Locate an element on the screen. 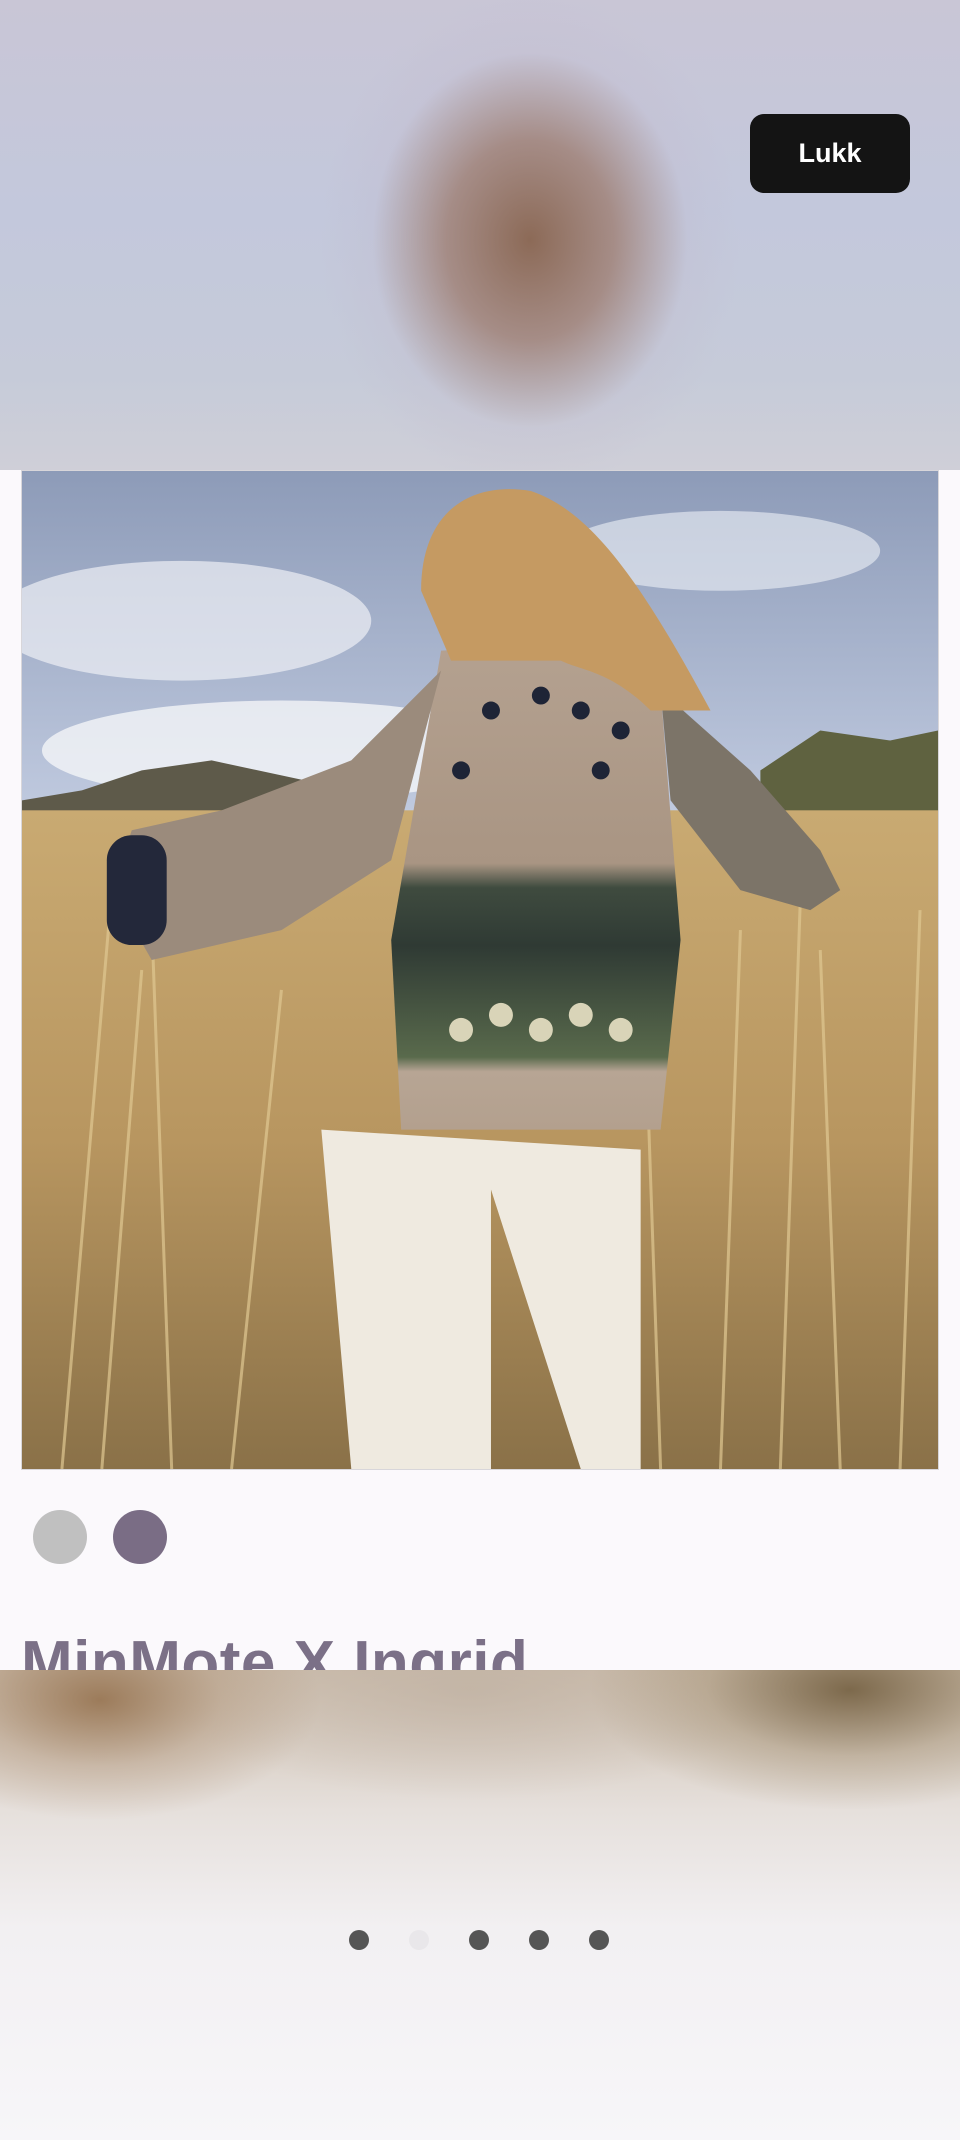  close-button: Lukk is located at coordinates (830, 153).